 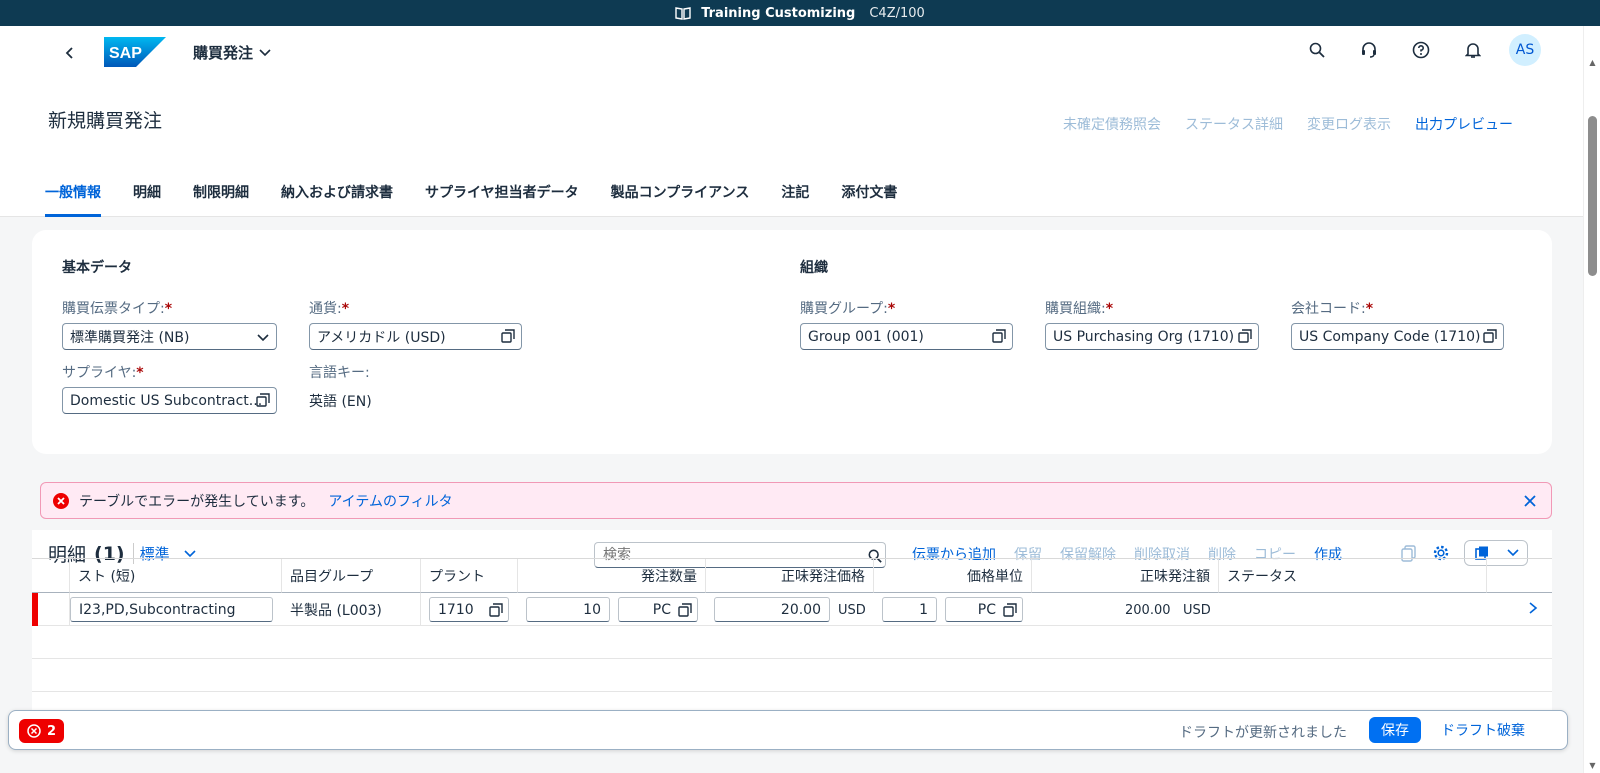 What do you see at coordinates (351, 576) in the screenshot?
I see `column-material-group: 品目グループ` at bounding box center [351, 576].